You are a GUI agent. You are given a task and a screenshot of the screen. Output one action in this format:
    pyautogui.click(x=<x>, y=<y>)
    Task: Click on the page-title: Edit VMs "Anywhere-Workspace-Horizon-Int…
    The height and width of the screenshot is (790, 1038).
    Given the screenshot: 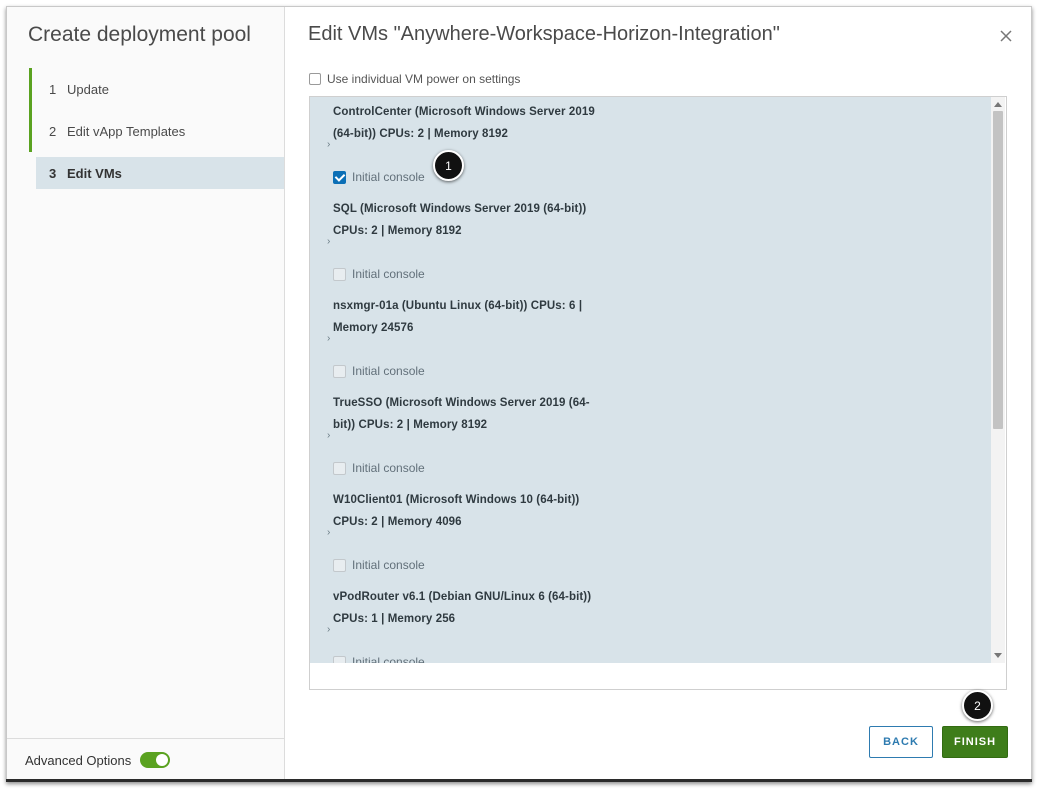 What is the action you would take?
    pyautogui.click(x=544, y=34)
    